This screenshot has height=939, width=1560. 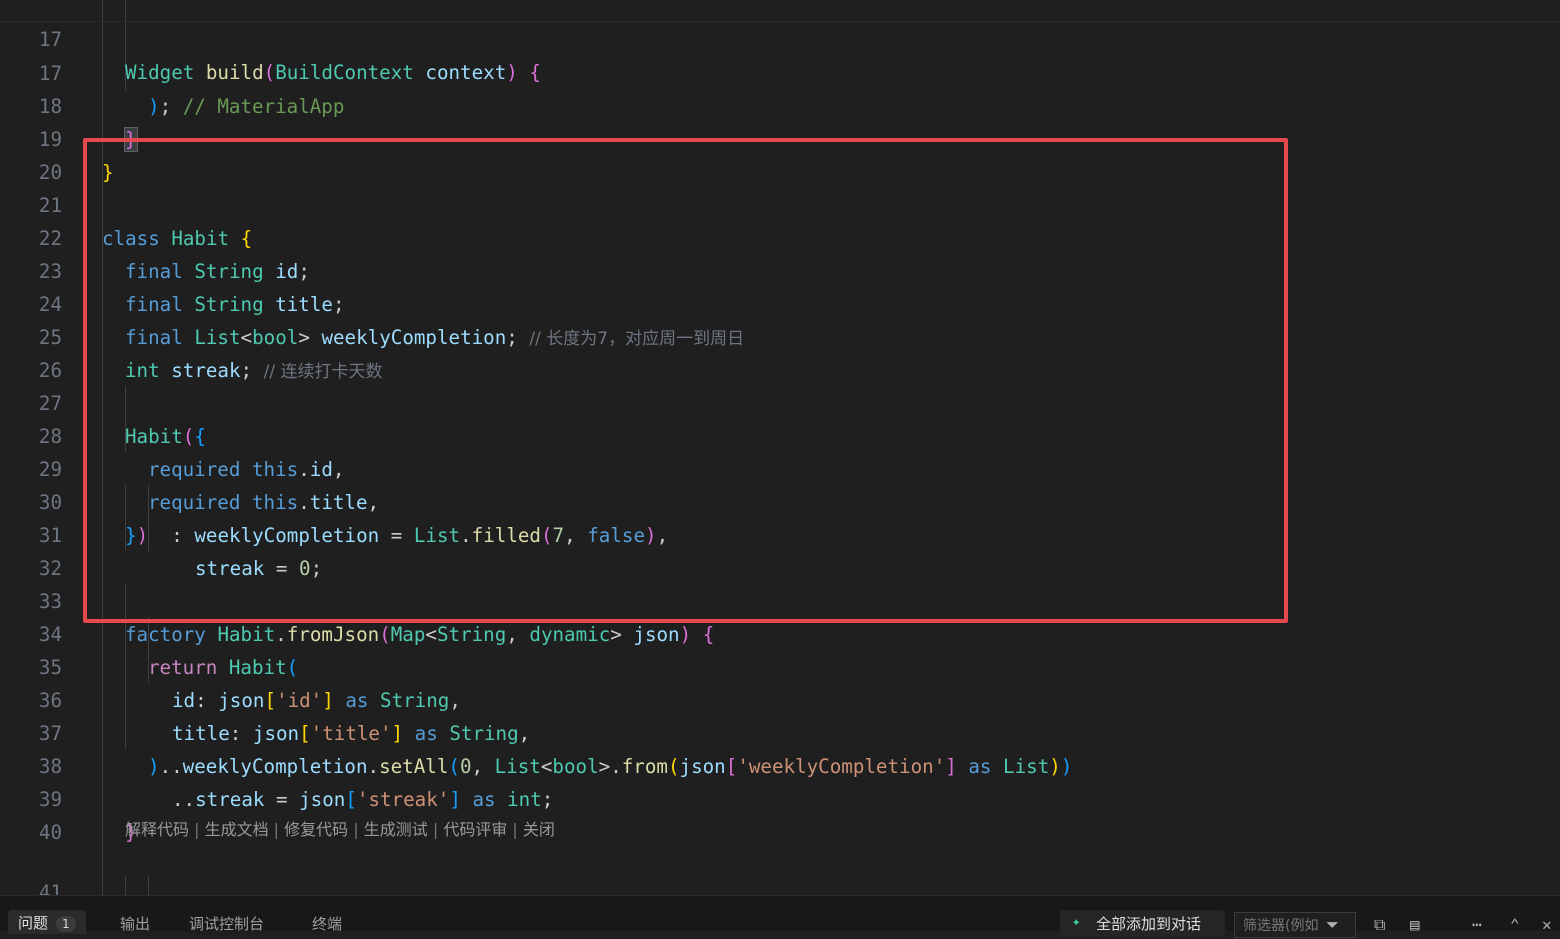 I want to click on code-line: 23 final String title;, so click(x=780, y=269).